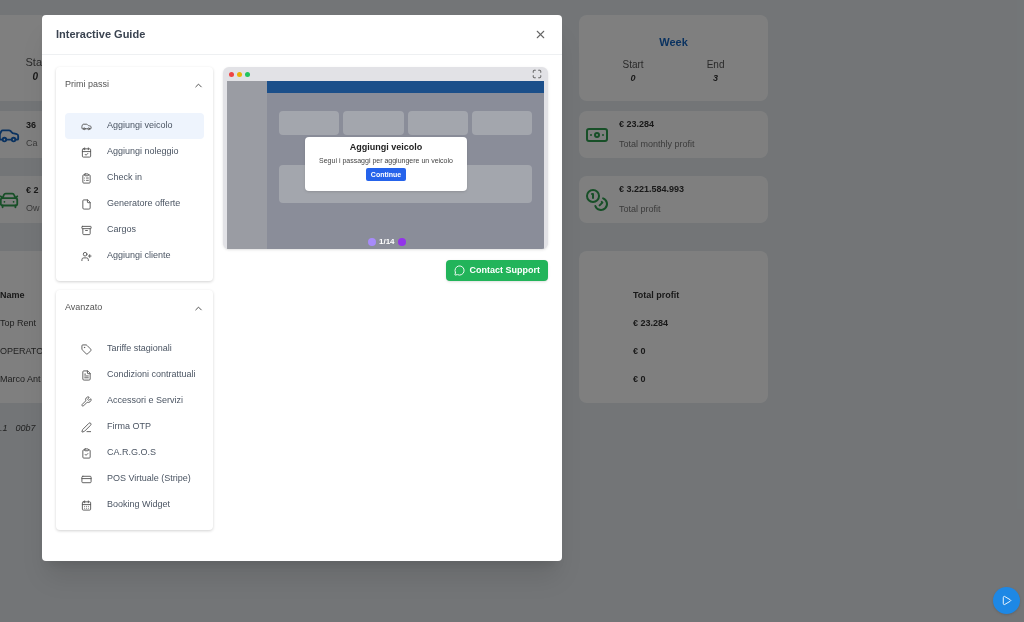 The width and height of the screenshot is (1024, 622). What do you see at coordinates (134, 427) in the screenshot?
I see `guide-item: Firma OTP` at bounding box center [134, 427].